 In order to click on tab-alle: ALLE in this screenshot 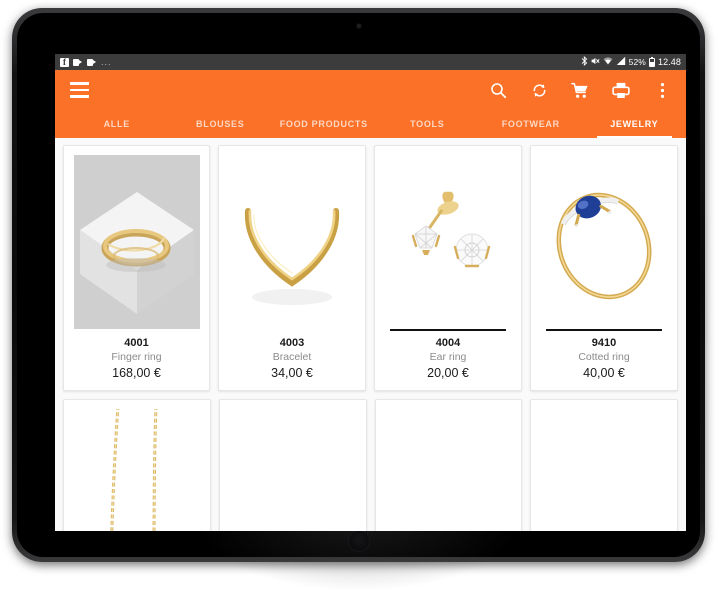, I will do `click(117, 124)`.